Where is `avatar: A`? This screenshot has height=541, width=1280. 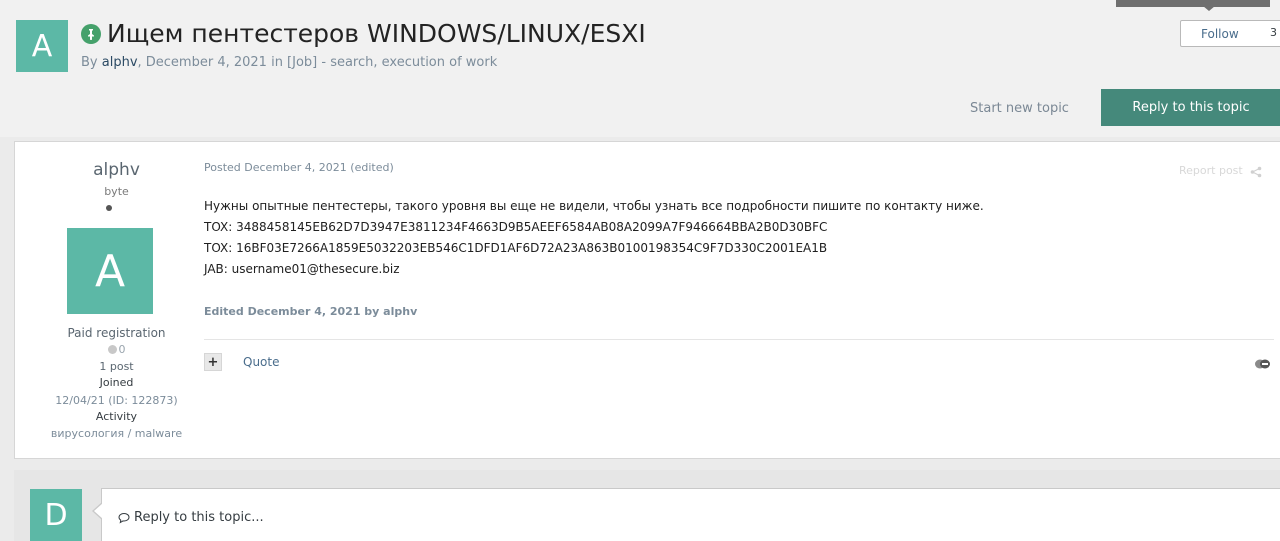 avatar: A is located at coordinates (110, 271).